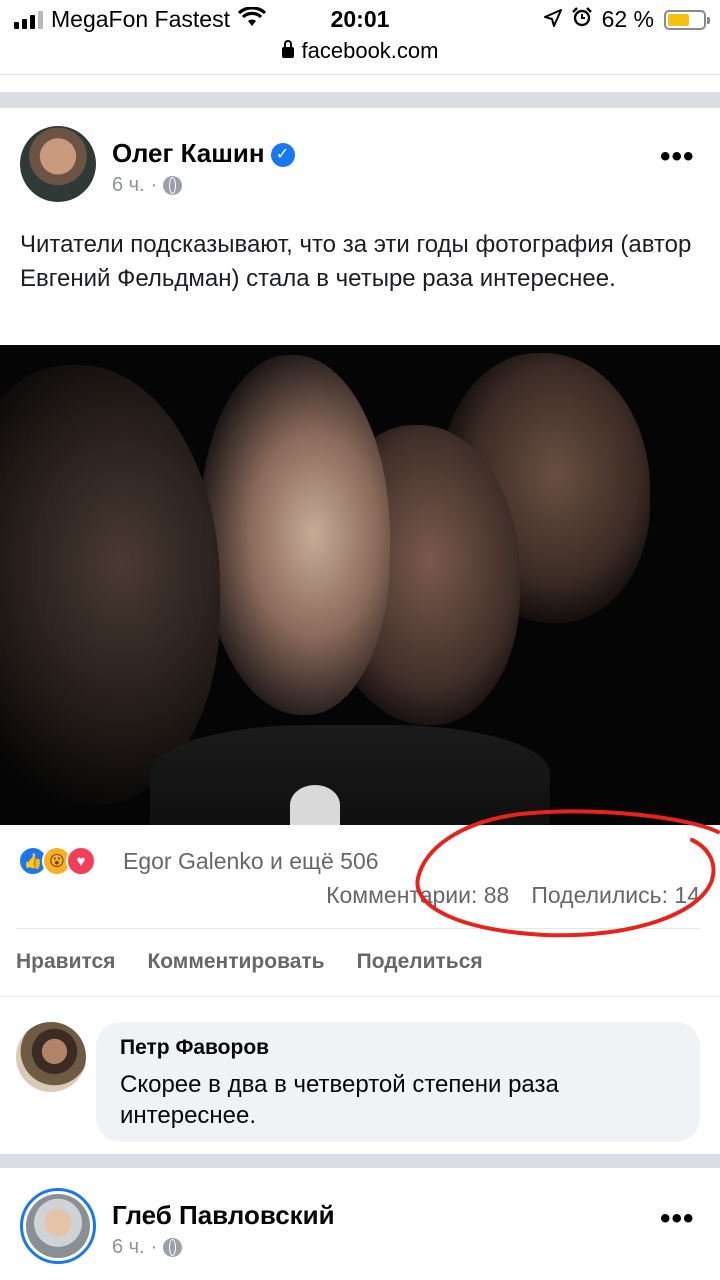 The width and height of the screenshot is (720, 1280). What do you see at coordinates (81, 861) in the screenshot?
I see `love-reaction-icon: ♥` at bounding box center [81, 861].